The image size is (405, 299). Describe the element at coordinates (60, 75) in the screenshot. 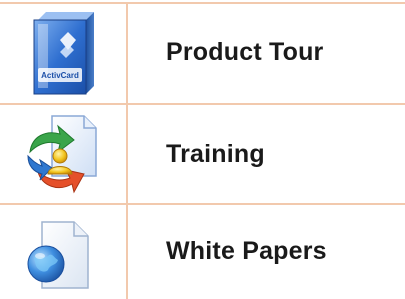

I see `box-brand-text: ActivCard` at that location.